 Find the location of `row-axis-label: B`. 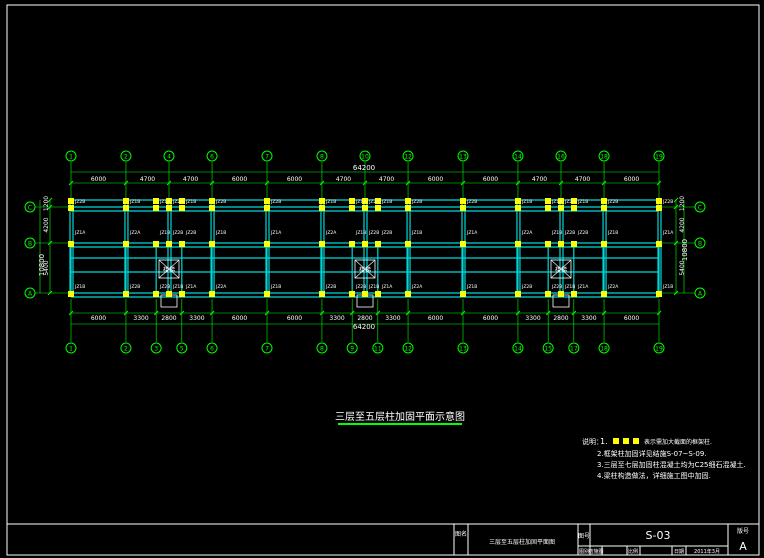

row-axis-label: B is located at coordinates (700, 244).